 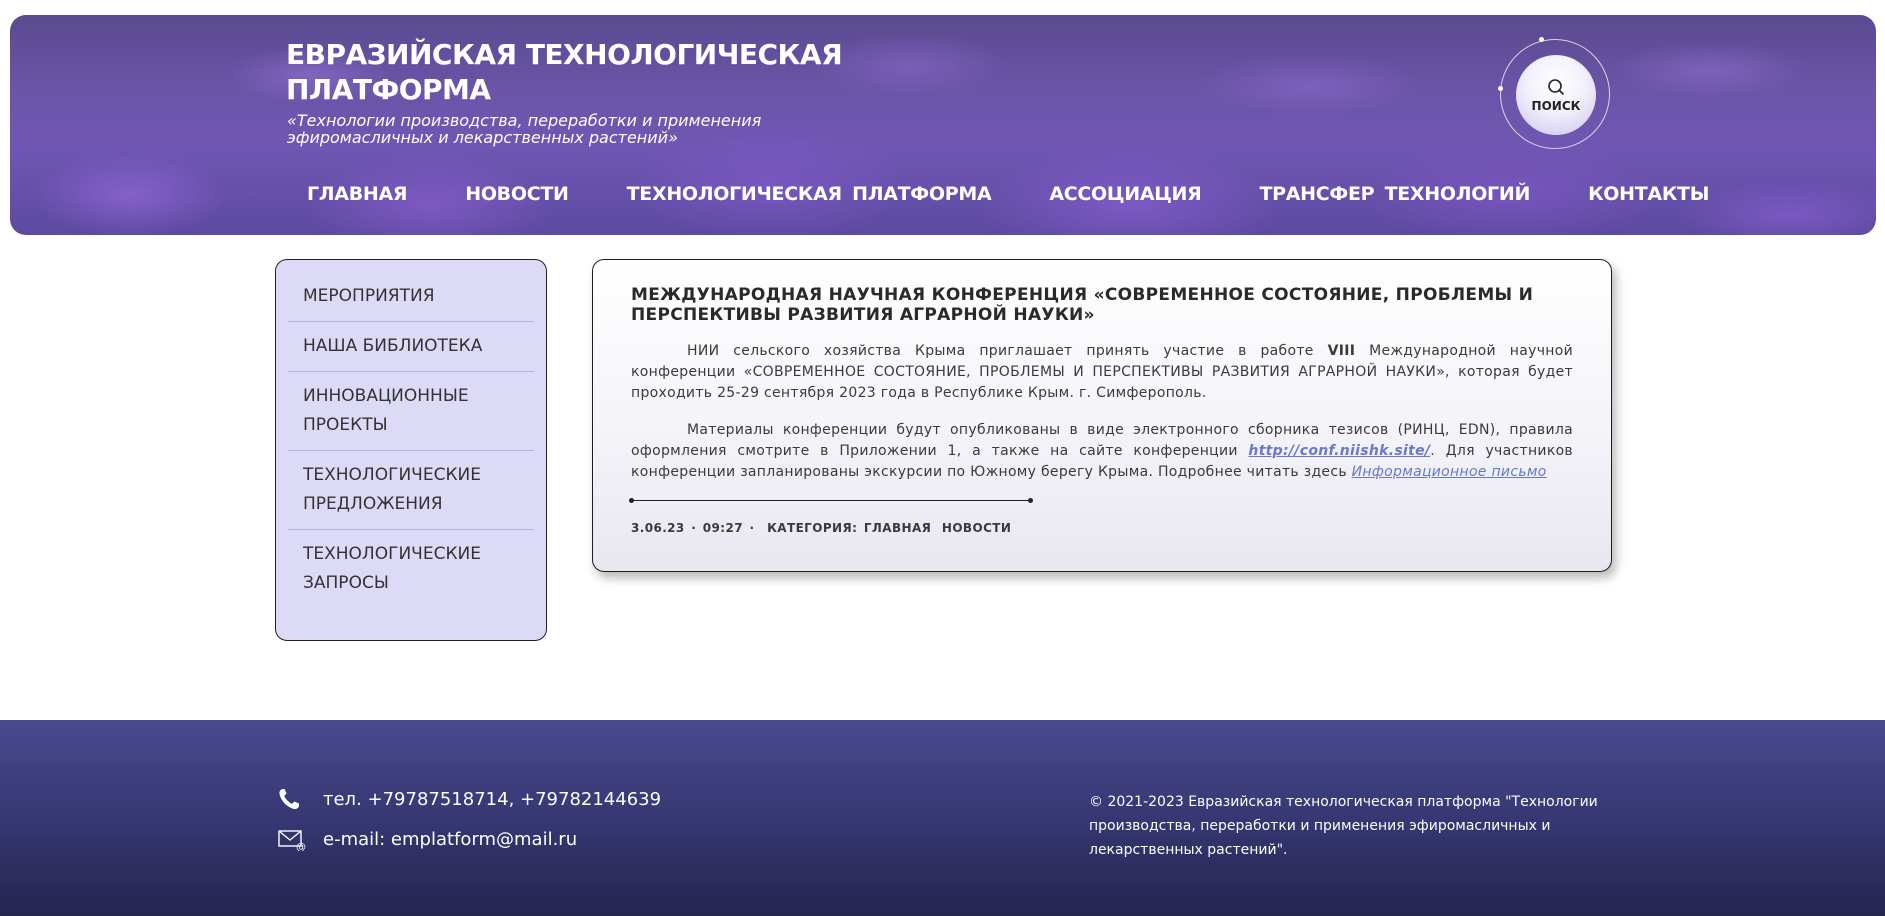 What do you see at coordinates (1556, 105) in the screenshot?
I see `search-label: ПОИСК` at bounding box center [1556, 105].